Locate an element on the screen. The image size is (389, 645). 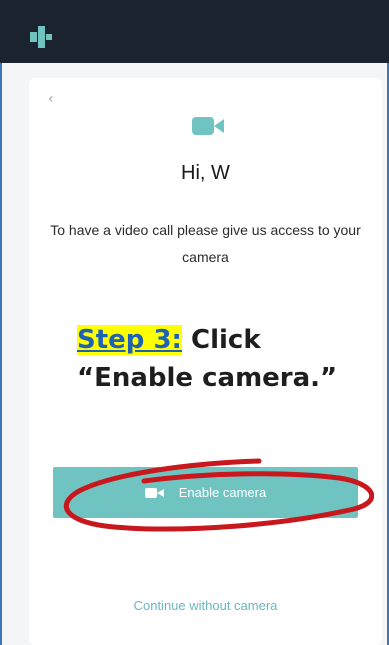
step-label: Step 3: is located at coordinates (129, 340).